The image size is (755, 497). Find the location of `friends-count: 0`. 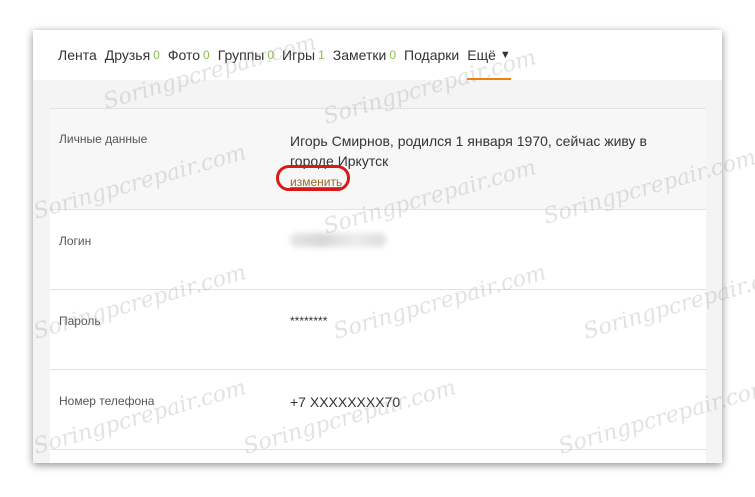

friends-count: 0 is located at coordinates (156, 55).